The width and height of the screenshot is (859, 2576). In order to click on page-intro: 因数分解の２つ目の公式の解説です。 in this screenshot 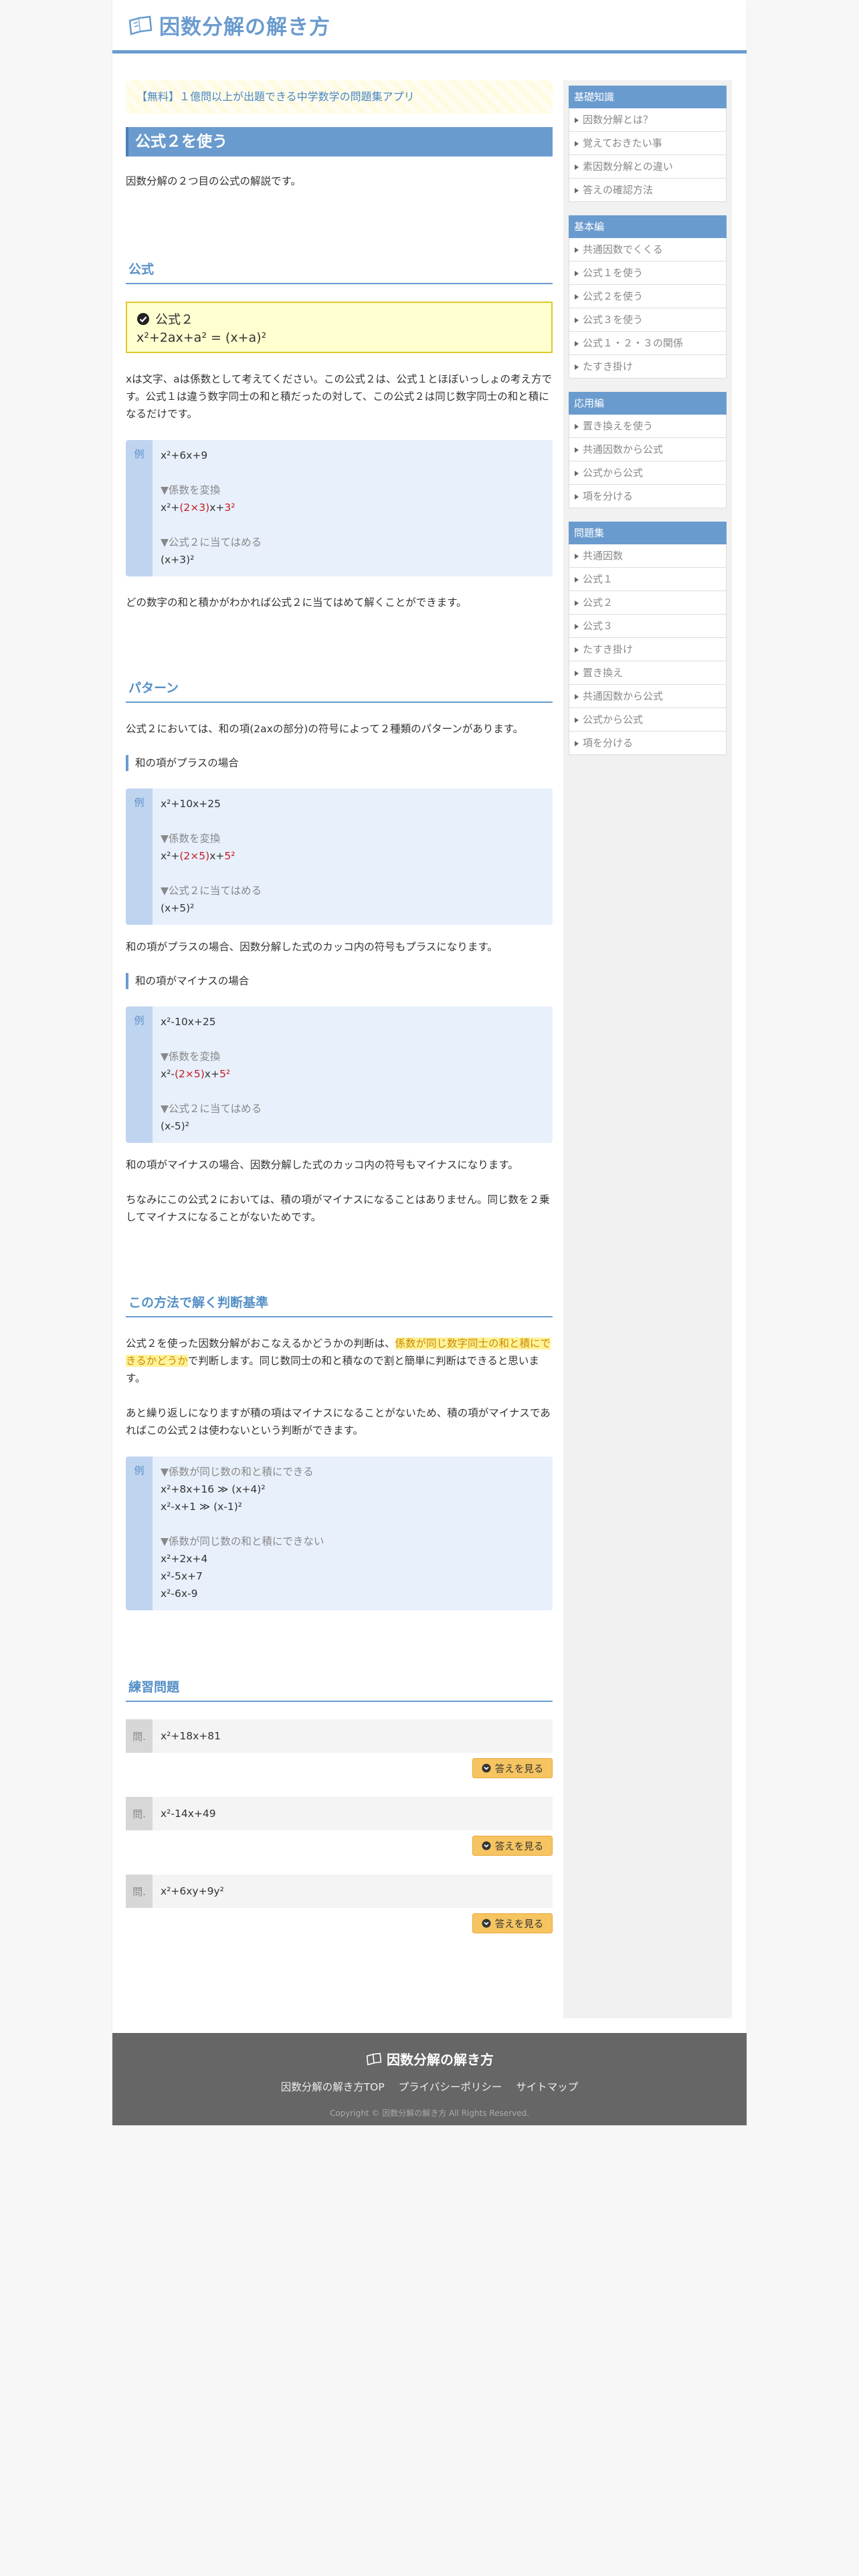, I will do `click(213, 181)`.